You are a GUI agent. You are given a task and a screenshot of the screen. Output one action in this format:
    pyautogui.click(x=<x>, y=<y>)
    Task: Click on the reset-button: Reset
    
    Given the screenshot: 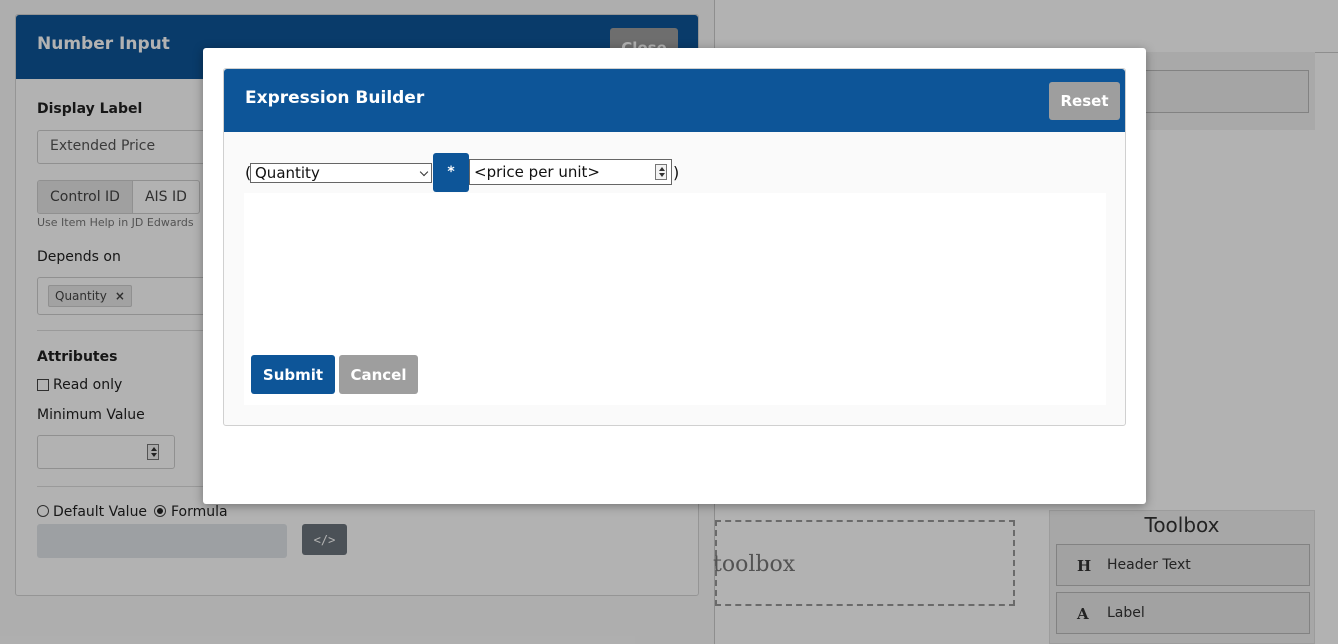 What is the action you would take?
    pyautogui.click(x=1084, y=101)
    